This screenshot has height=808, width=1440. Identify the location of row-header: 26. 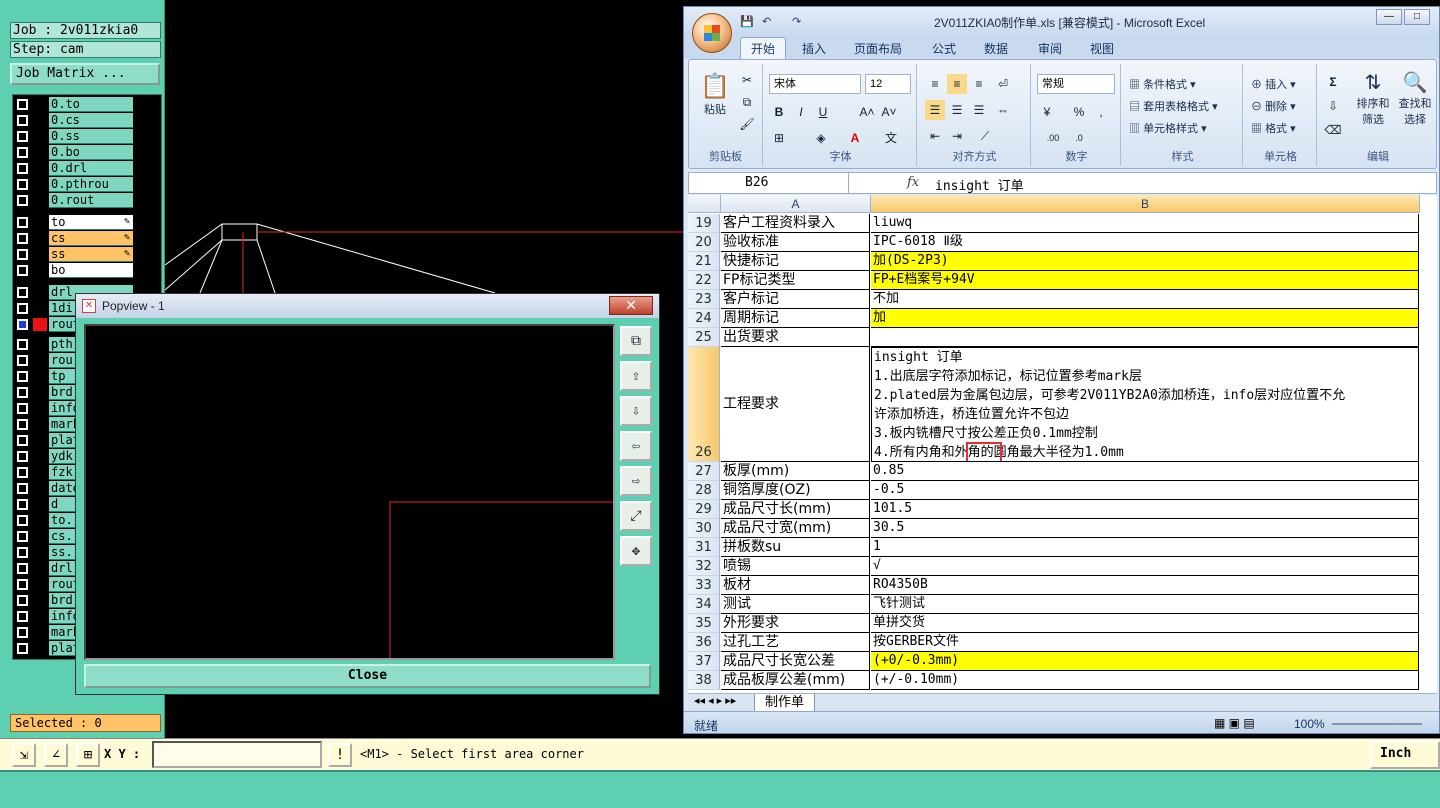
(704, 404).